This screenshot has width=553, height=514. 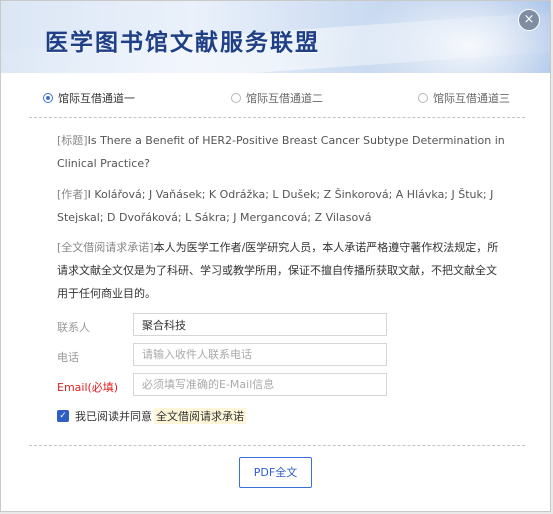 I want to click on radio-selected-icon, so click(x=48, y=98).